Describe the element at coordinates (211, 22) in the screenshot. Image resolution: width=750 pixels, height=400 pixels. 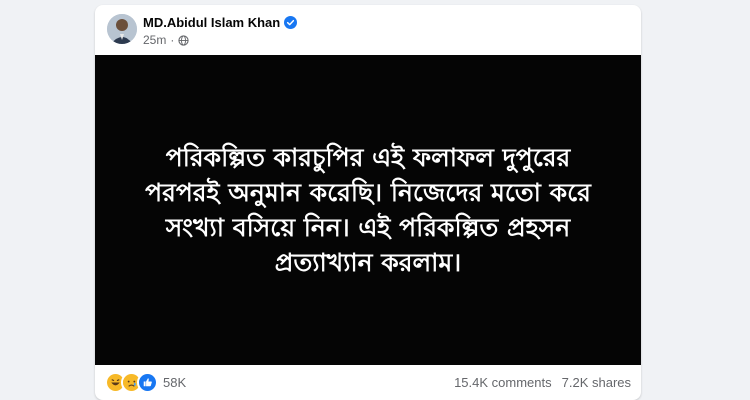
I see `author-name: MD.Abidul Islam Khan` at that location.